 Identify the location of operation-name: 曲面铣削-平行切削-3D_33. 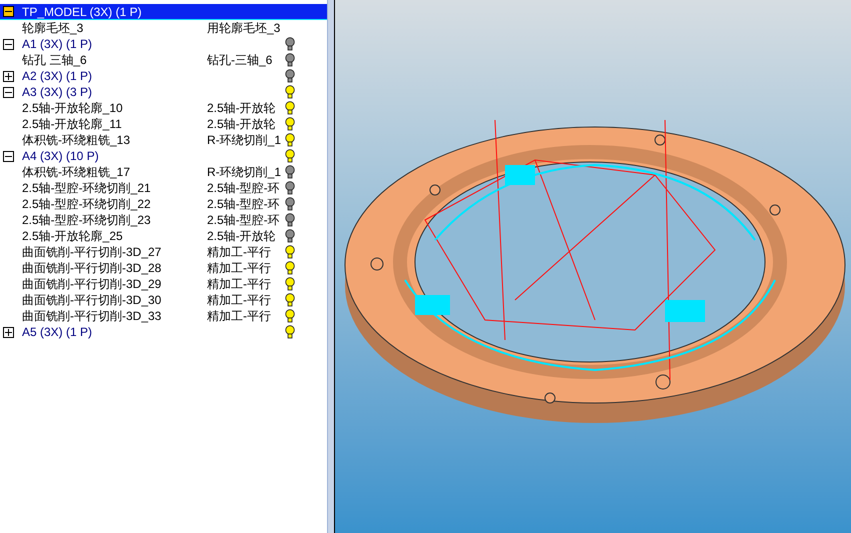
(103, 316).